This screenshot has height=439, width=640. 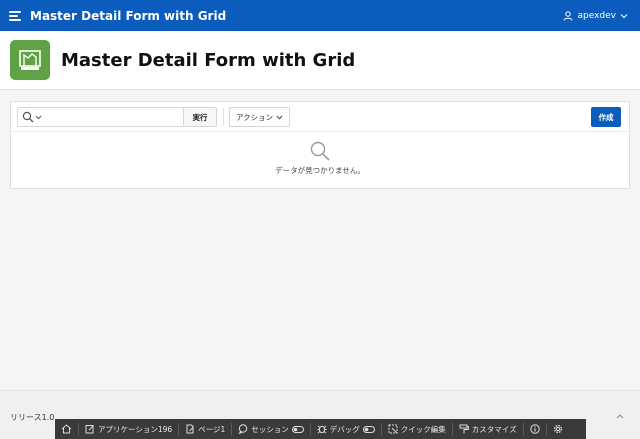 I want to click on devbar-page: ページ1, so click(x=205, y=429).